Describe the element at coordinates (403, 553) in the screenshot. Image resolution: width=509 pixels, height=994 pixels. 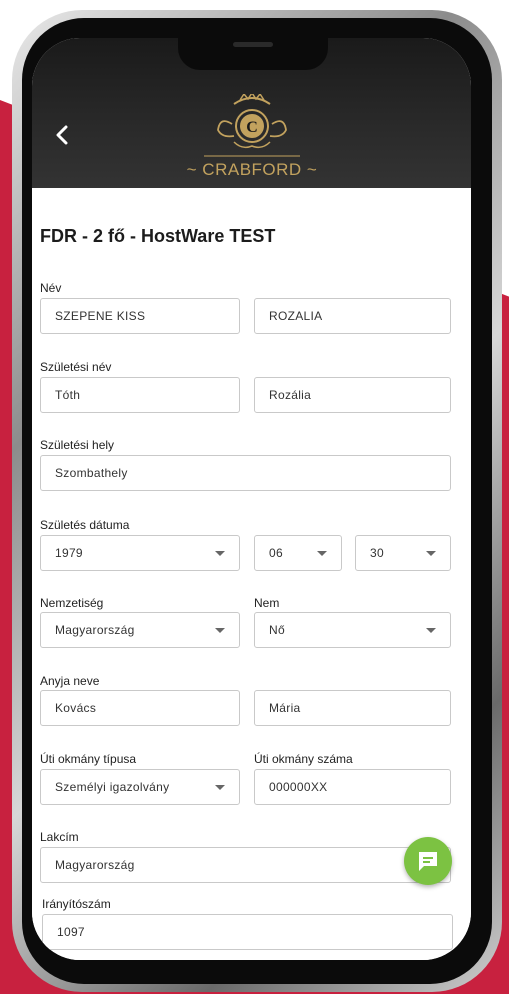
I see `birth-day-select: 30` at that location.